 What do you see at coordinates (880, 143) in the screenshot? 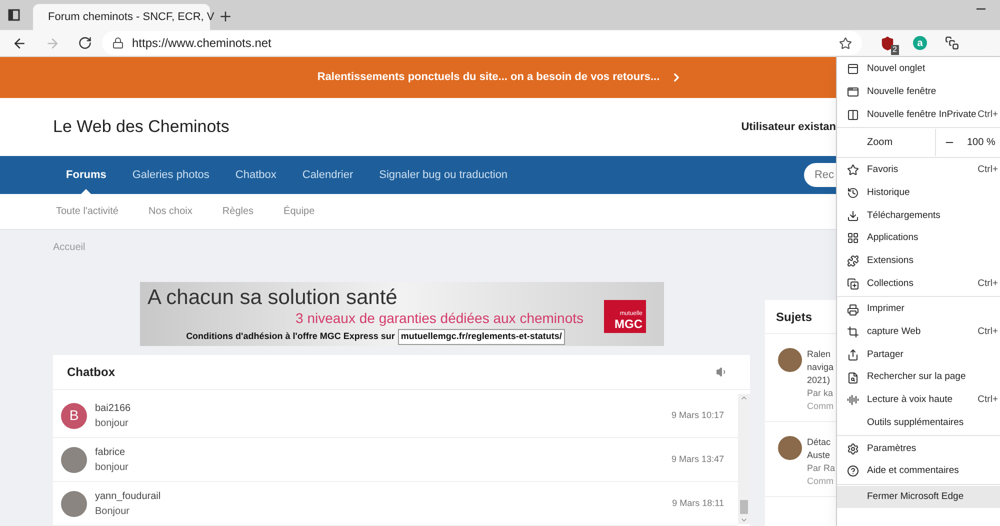
I see `zoom-label: Zoom` at bounding box center [880, 143].